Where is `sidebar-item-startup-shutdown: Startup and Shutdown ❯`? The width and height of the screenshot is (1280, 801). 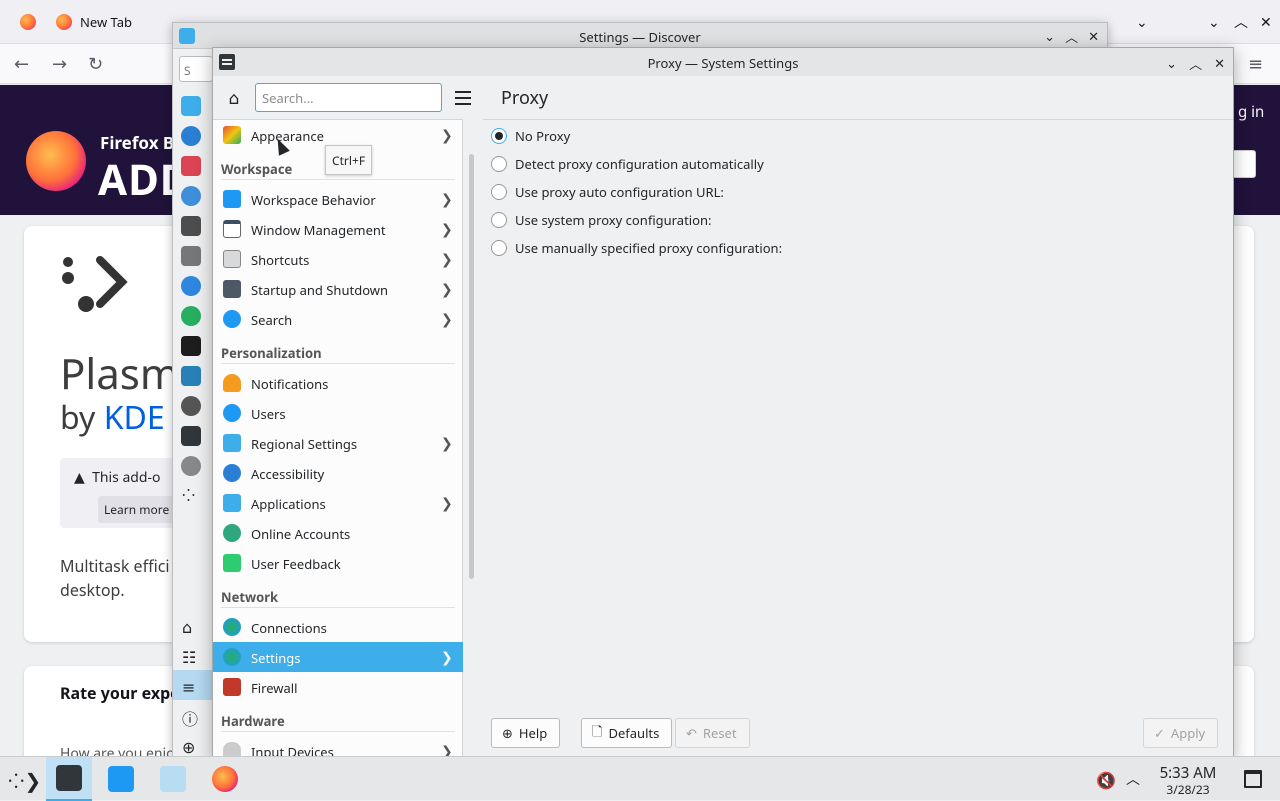
sidebar-item-startup-shutdown: Startup and Shutdown ❯ is located at coordinates (338, 289).